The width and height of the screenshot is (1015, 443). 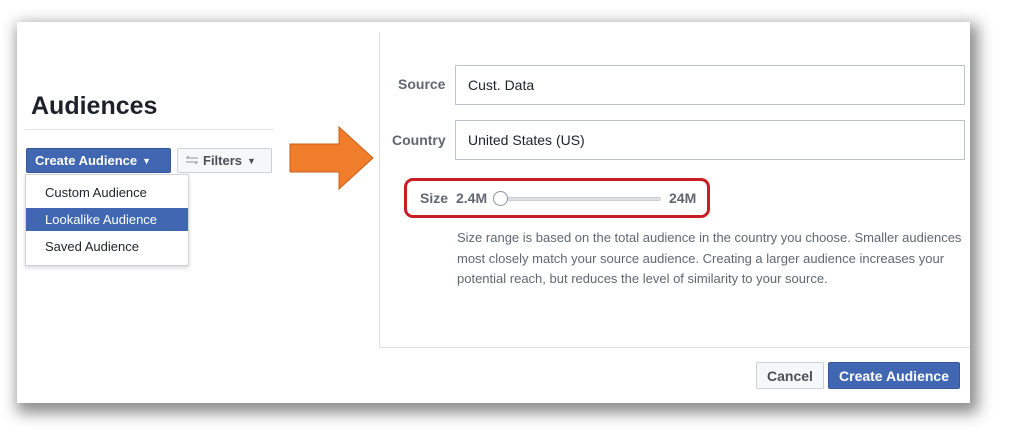 What do you see at coordinates (683, 198) in the screenshot?
I see `size-max-value: 24M` at bounding box center [683, 198].